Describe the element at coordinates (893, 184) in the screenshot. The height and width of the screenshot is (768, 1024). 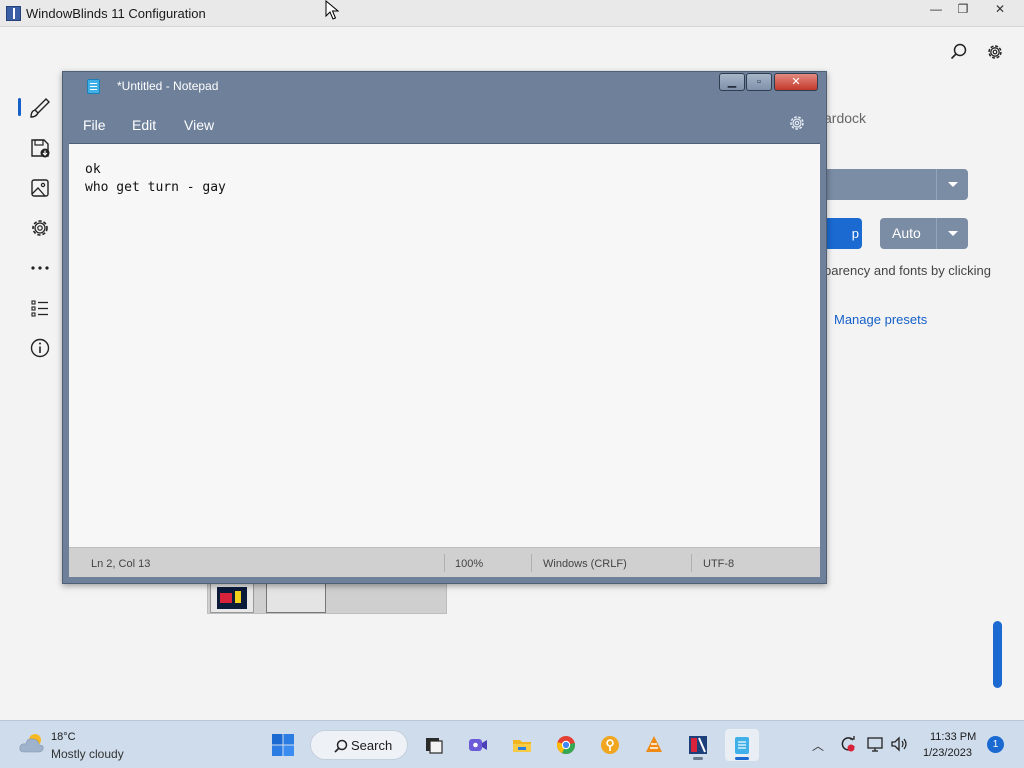
I see `skin-style-dropdown` at that location.